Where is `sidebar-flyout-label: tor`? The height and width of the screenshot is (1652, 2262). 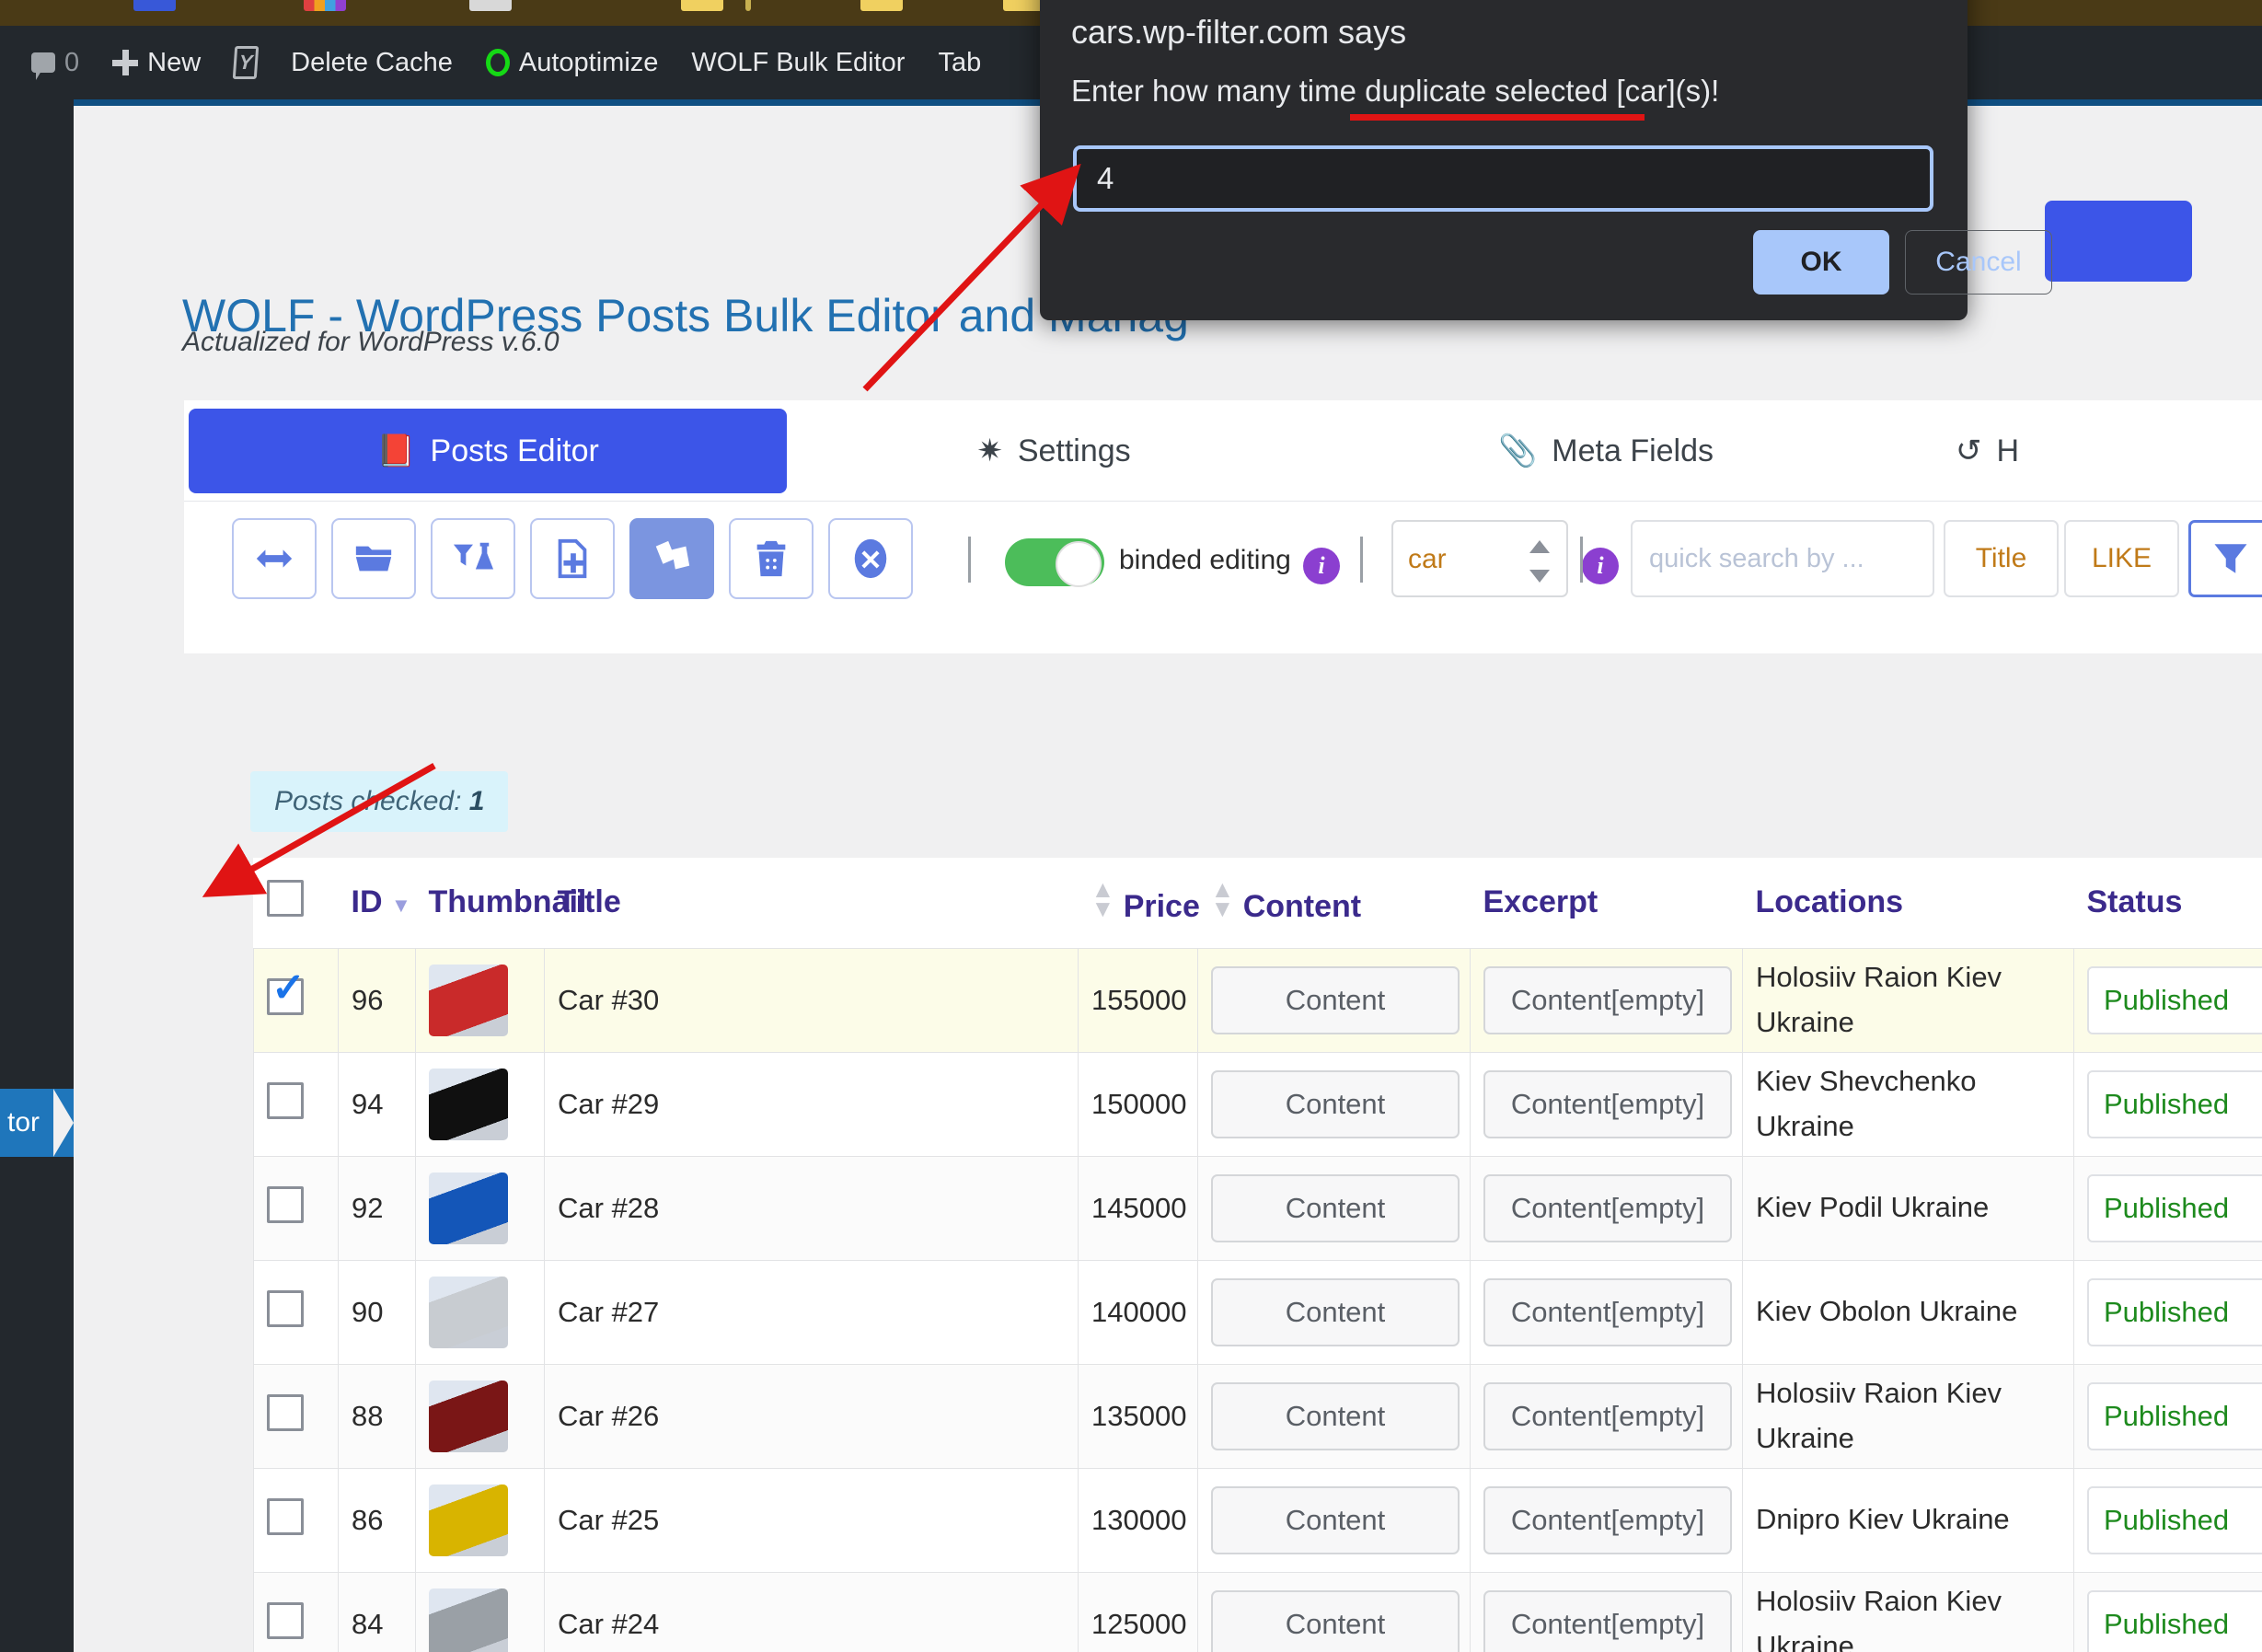 sidebar-flyout-label: tor is located at coordinates (37, 1123).